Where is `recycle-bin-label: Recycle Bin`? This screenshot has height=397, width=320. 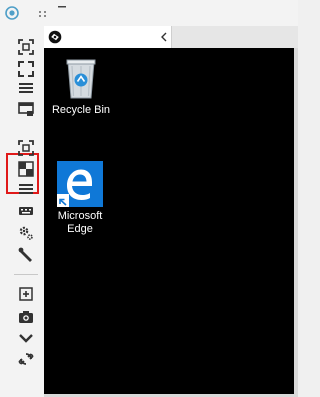 recycle-bin-label: Recycle Bin is located at coordinates (81, 110).